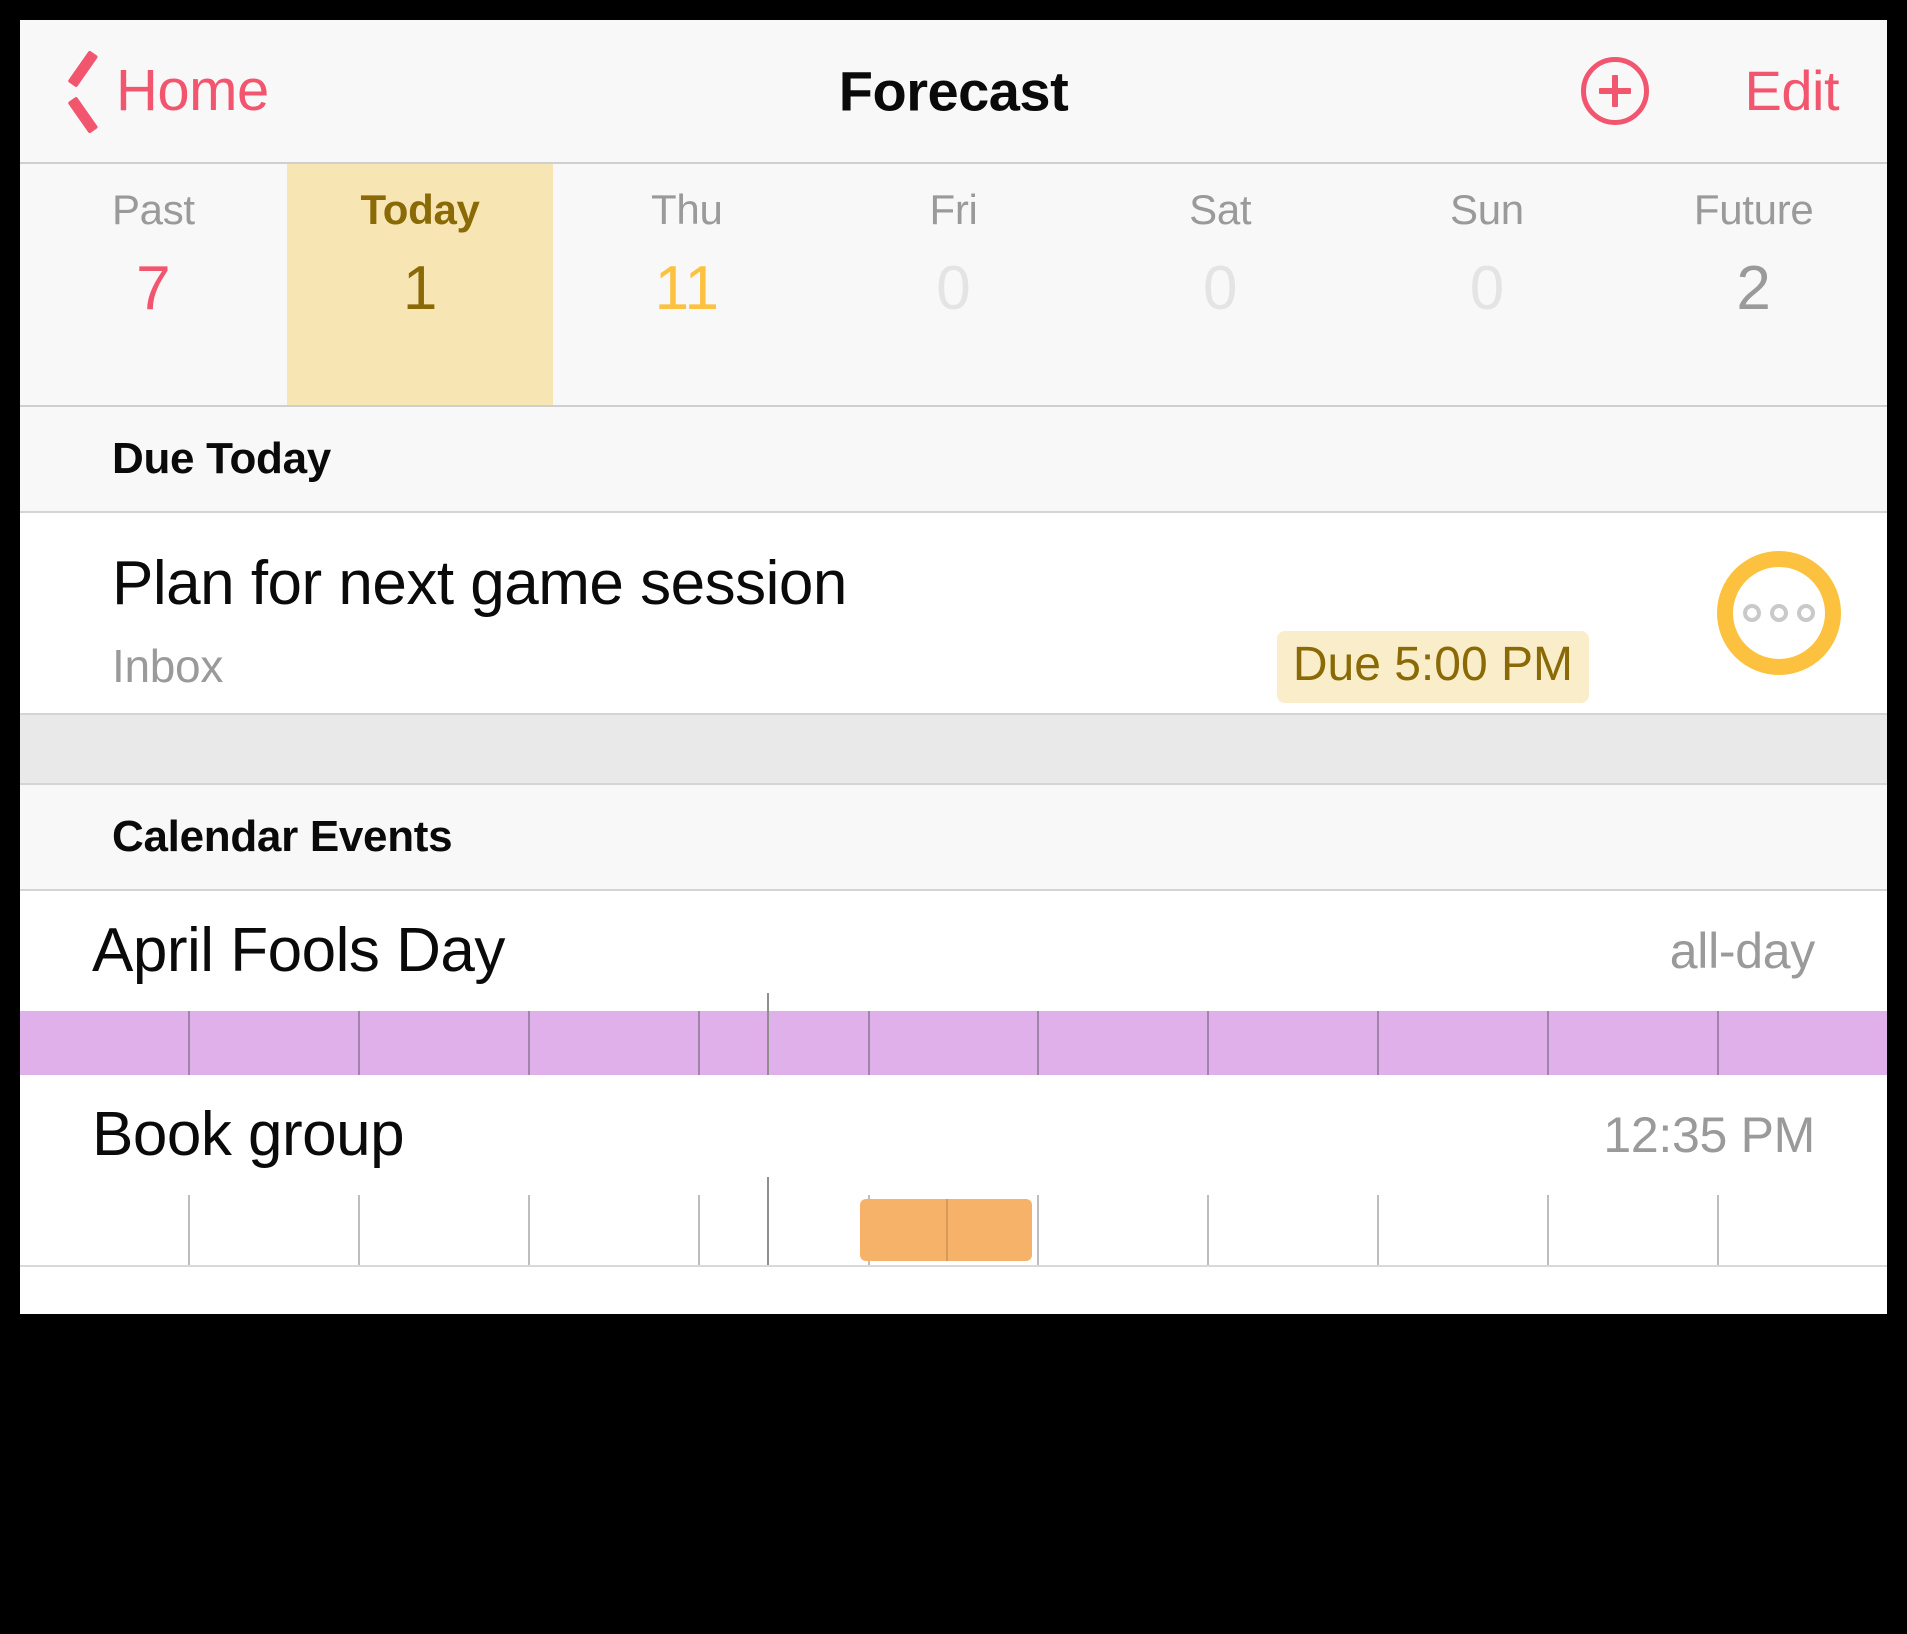  I want to click on add-button, so click(1614, 91).